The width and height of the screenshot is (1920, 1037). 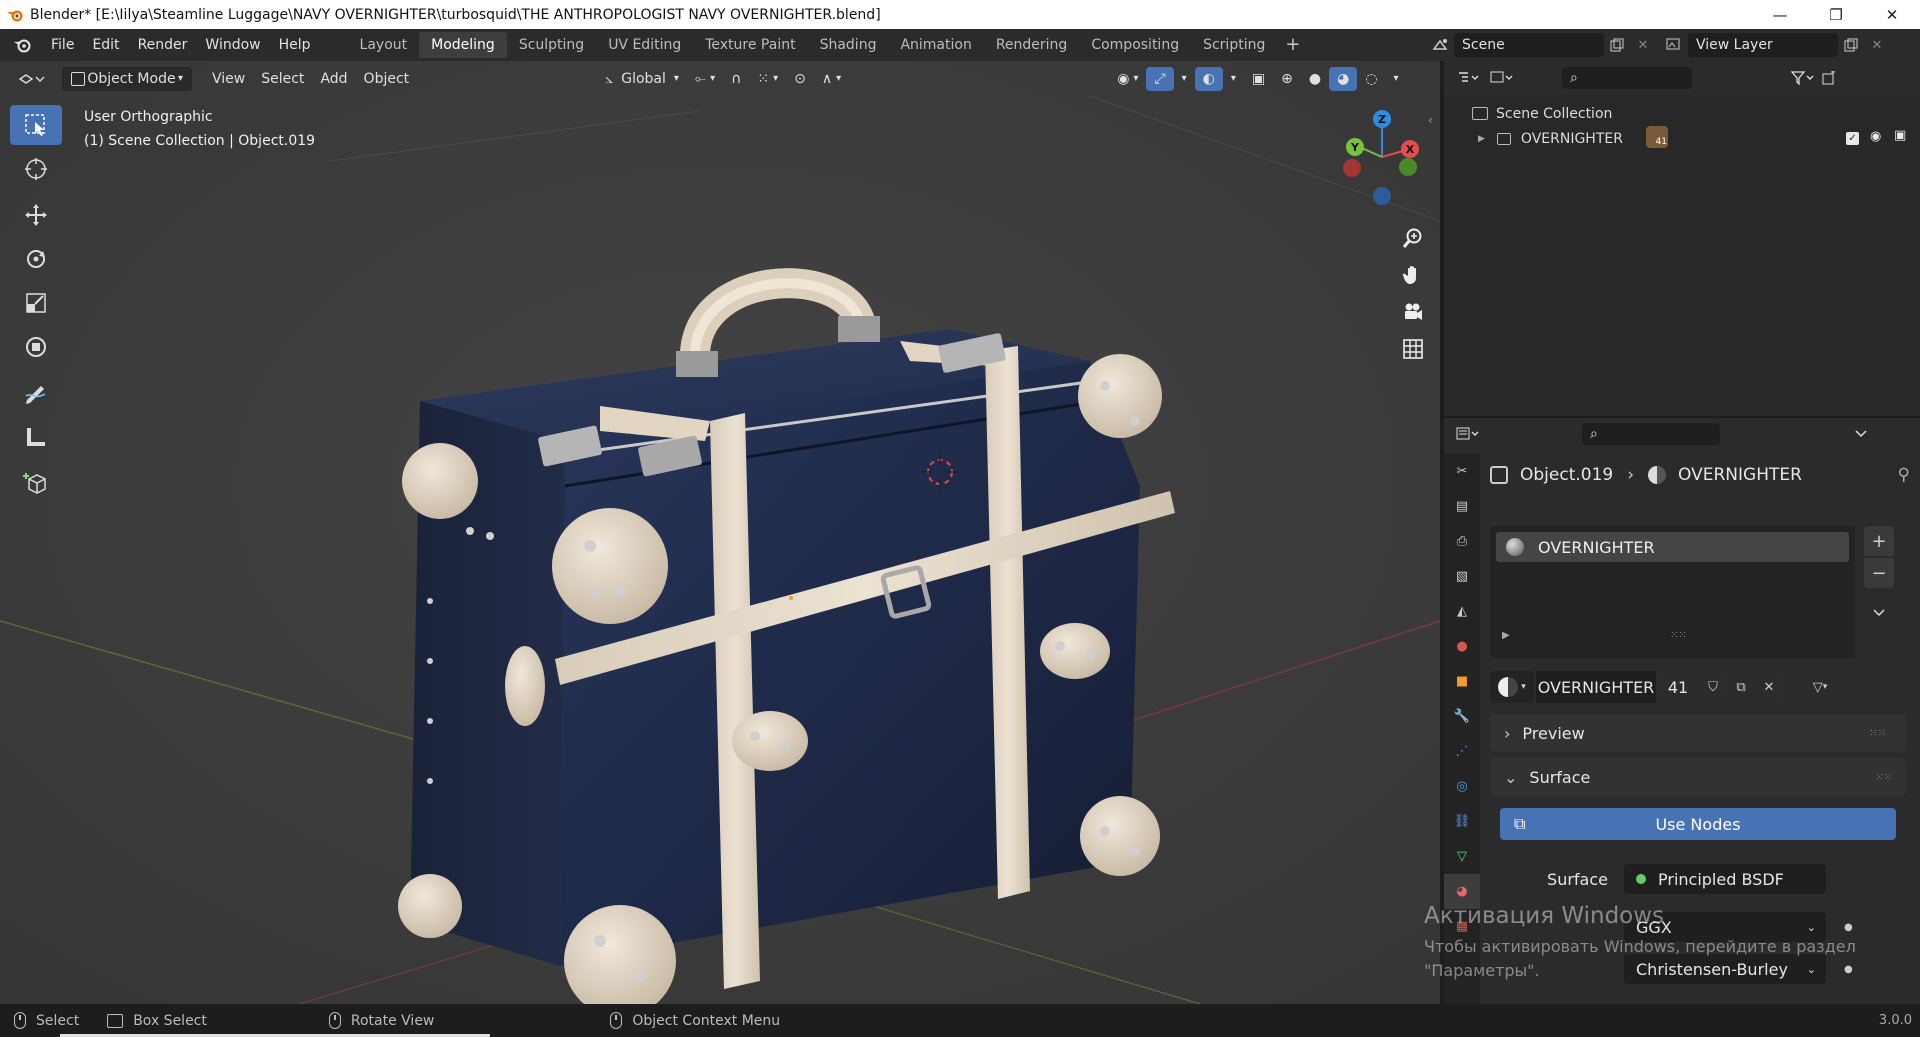 I want to click on tab-modifiers: 🔧, so click(x=1462, y=716).